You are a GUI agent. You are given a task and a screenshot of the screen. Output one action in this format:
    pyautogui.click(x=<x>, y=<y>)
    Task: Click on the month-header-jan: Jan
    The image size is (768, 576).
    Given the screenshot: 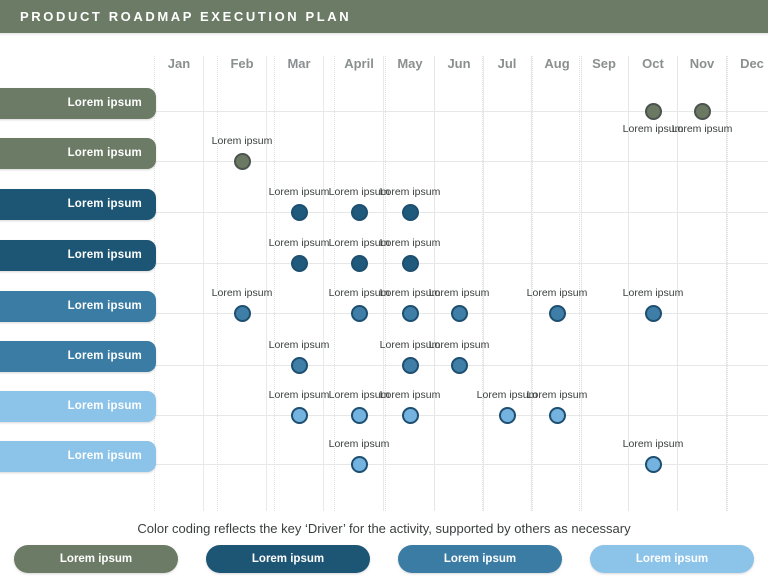 What is the action you would take?
    pyautogui.click(x=179, y=63)
    